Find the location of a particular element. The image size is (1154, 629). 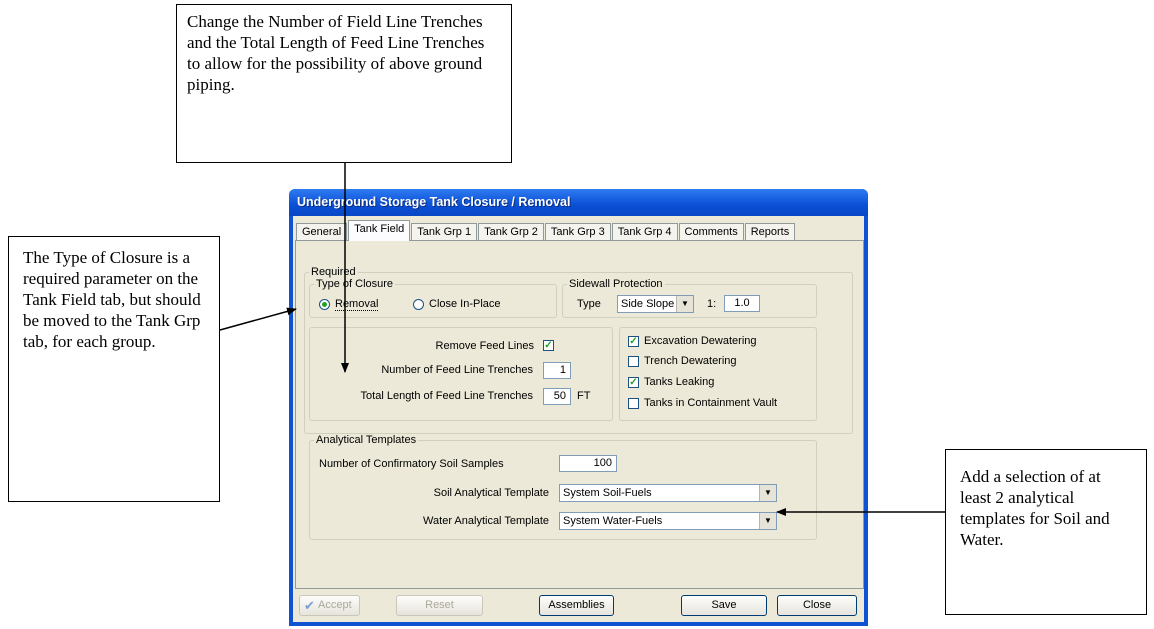

excavation-dewatering-checkbox: ✓ is located at coordinates (633, 341).